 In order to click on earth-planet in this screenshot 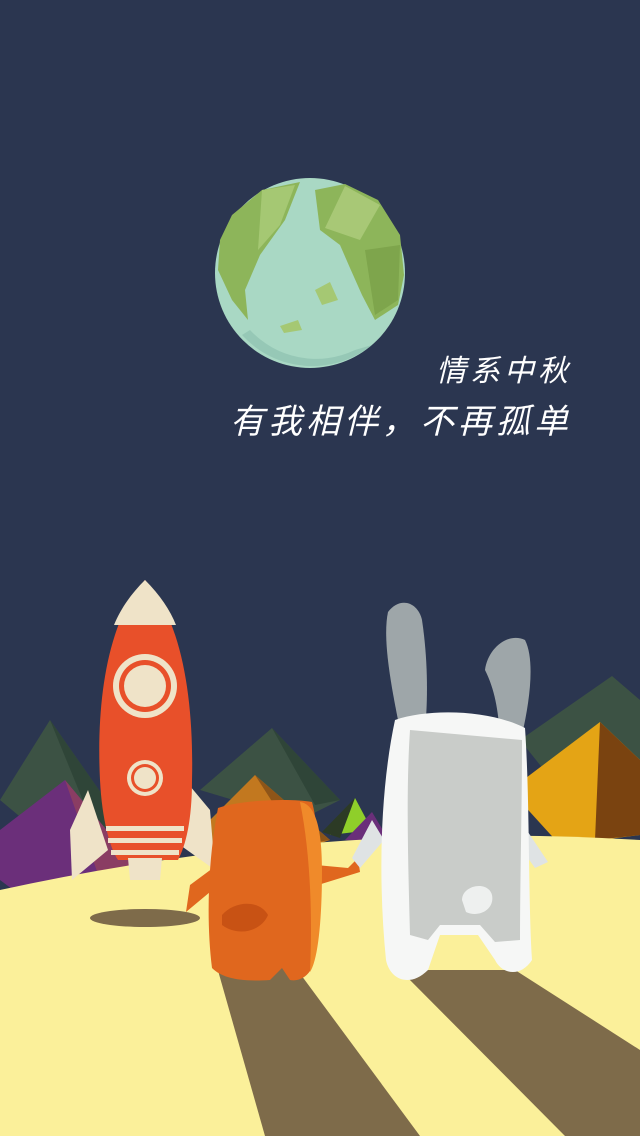, I will do `click(310, 273)`.